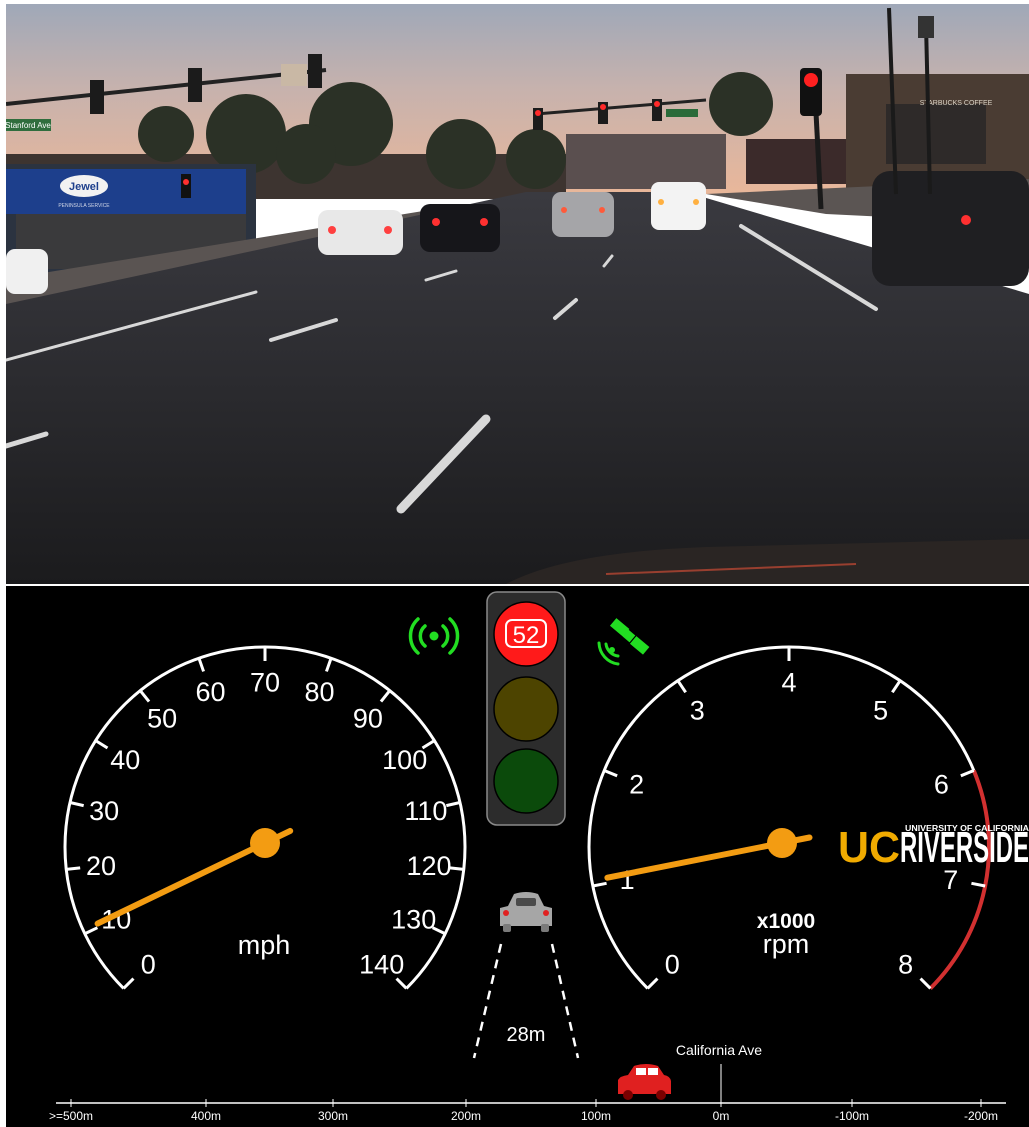 This screenshot has height=1127, width=1029. I want to click on tachometer: 012345678 x1000 rpm, so click(789, 817).